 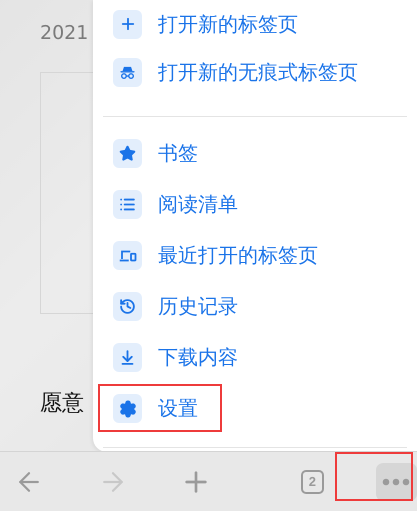 I want to click on menu-item: 打开新的标签页, so click(x=255, y=24).